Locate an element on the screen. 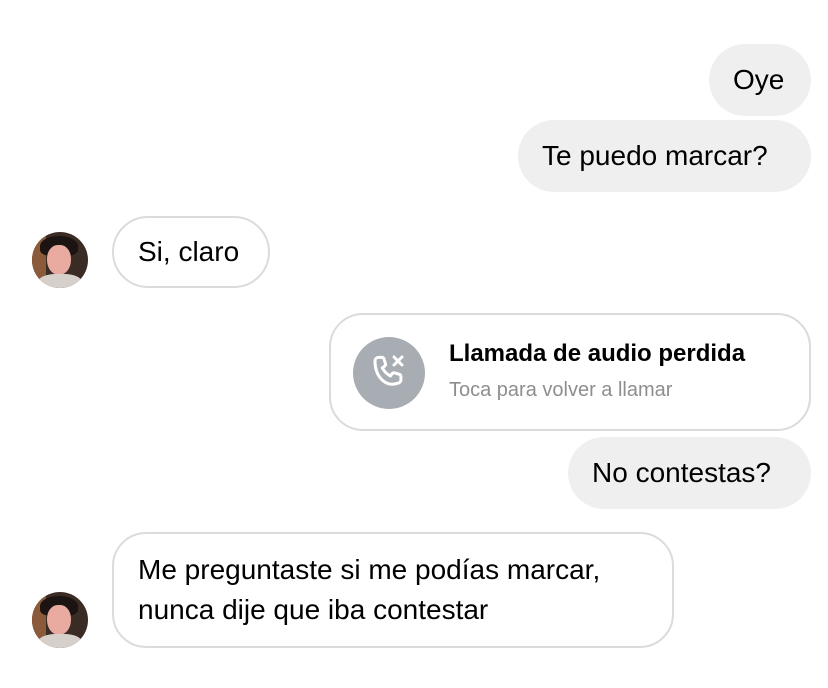  outgoing-message-bubble: Te puedo marcar? is located at coordinates (664, 156).